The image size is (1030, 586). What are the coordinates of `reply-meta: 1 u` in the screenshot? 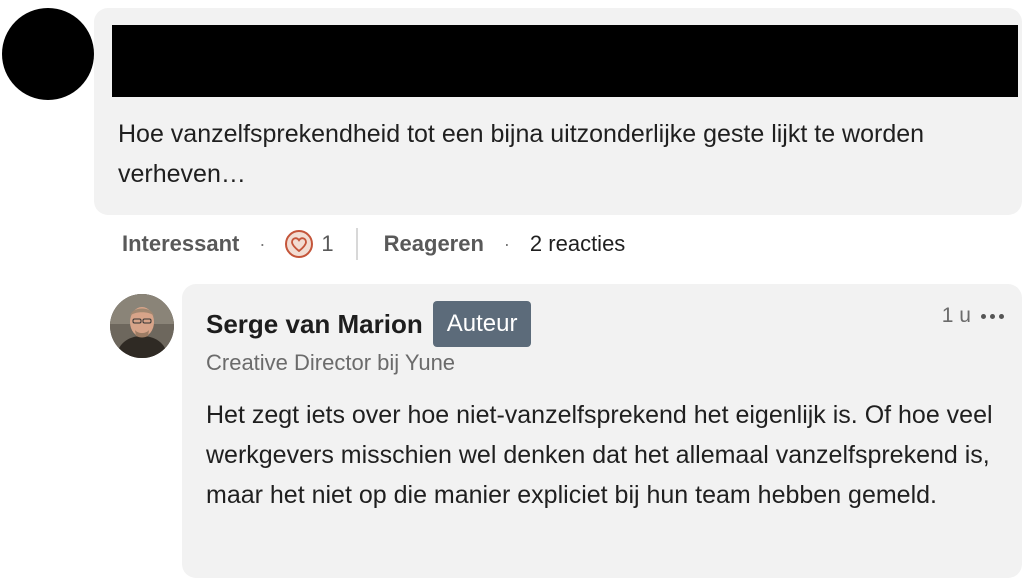 It's located at (973, 316).